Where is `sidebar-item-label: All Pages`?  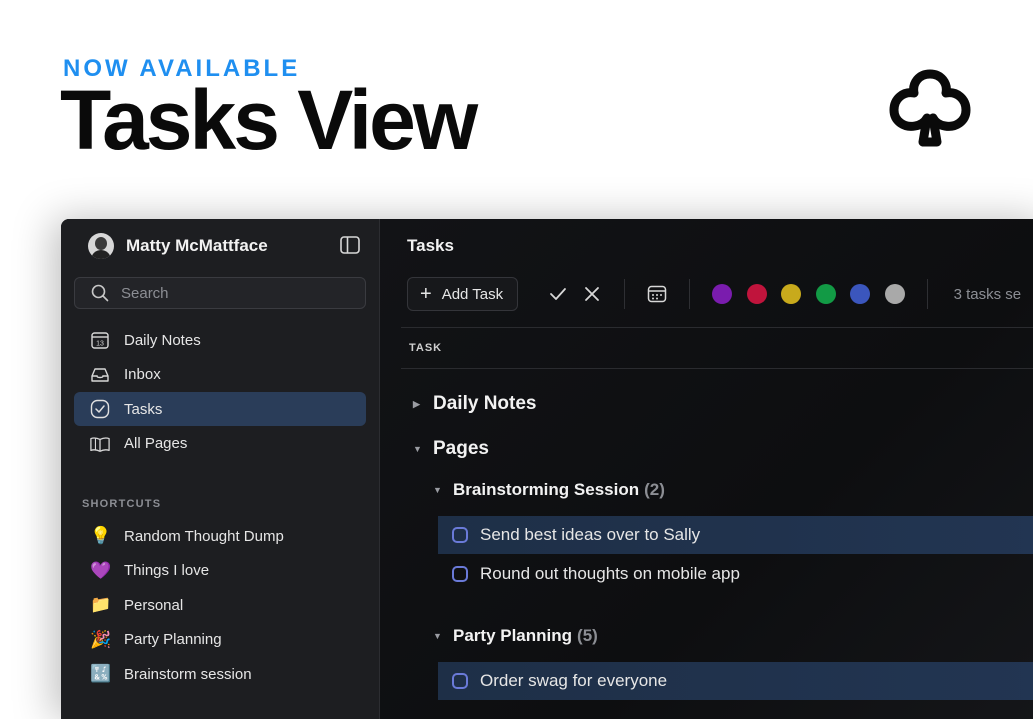 sidebar-item-label: All Pages is located at coordinates (156, 443).